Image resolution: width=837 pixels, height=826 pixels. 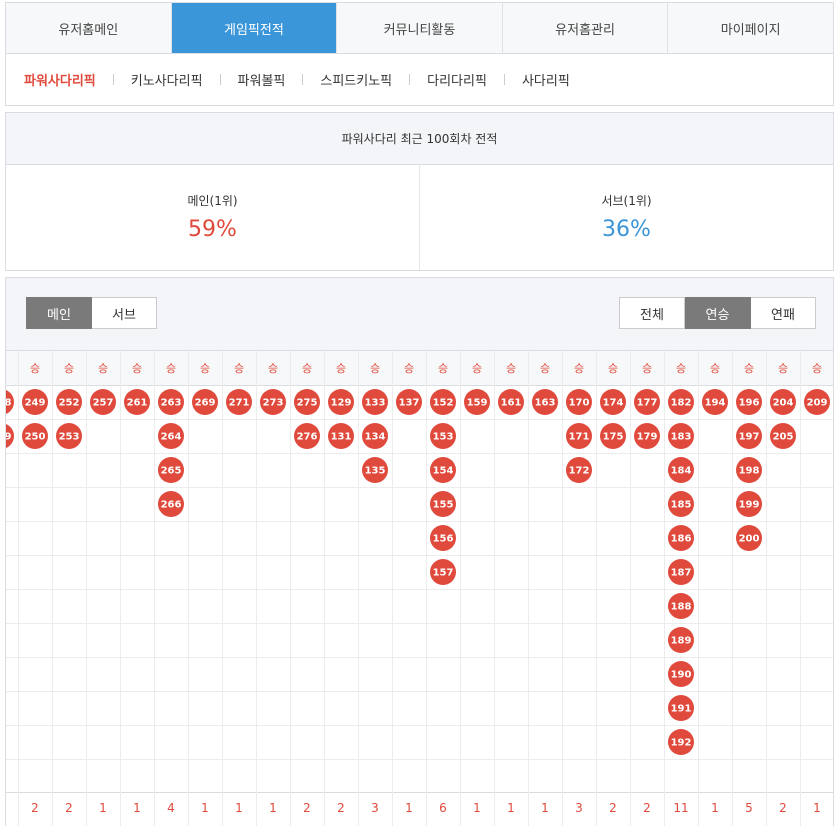 I want to click on round-number-label: 185, so click(x=681, y=505).